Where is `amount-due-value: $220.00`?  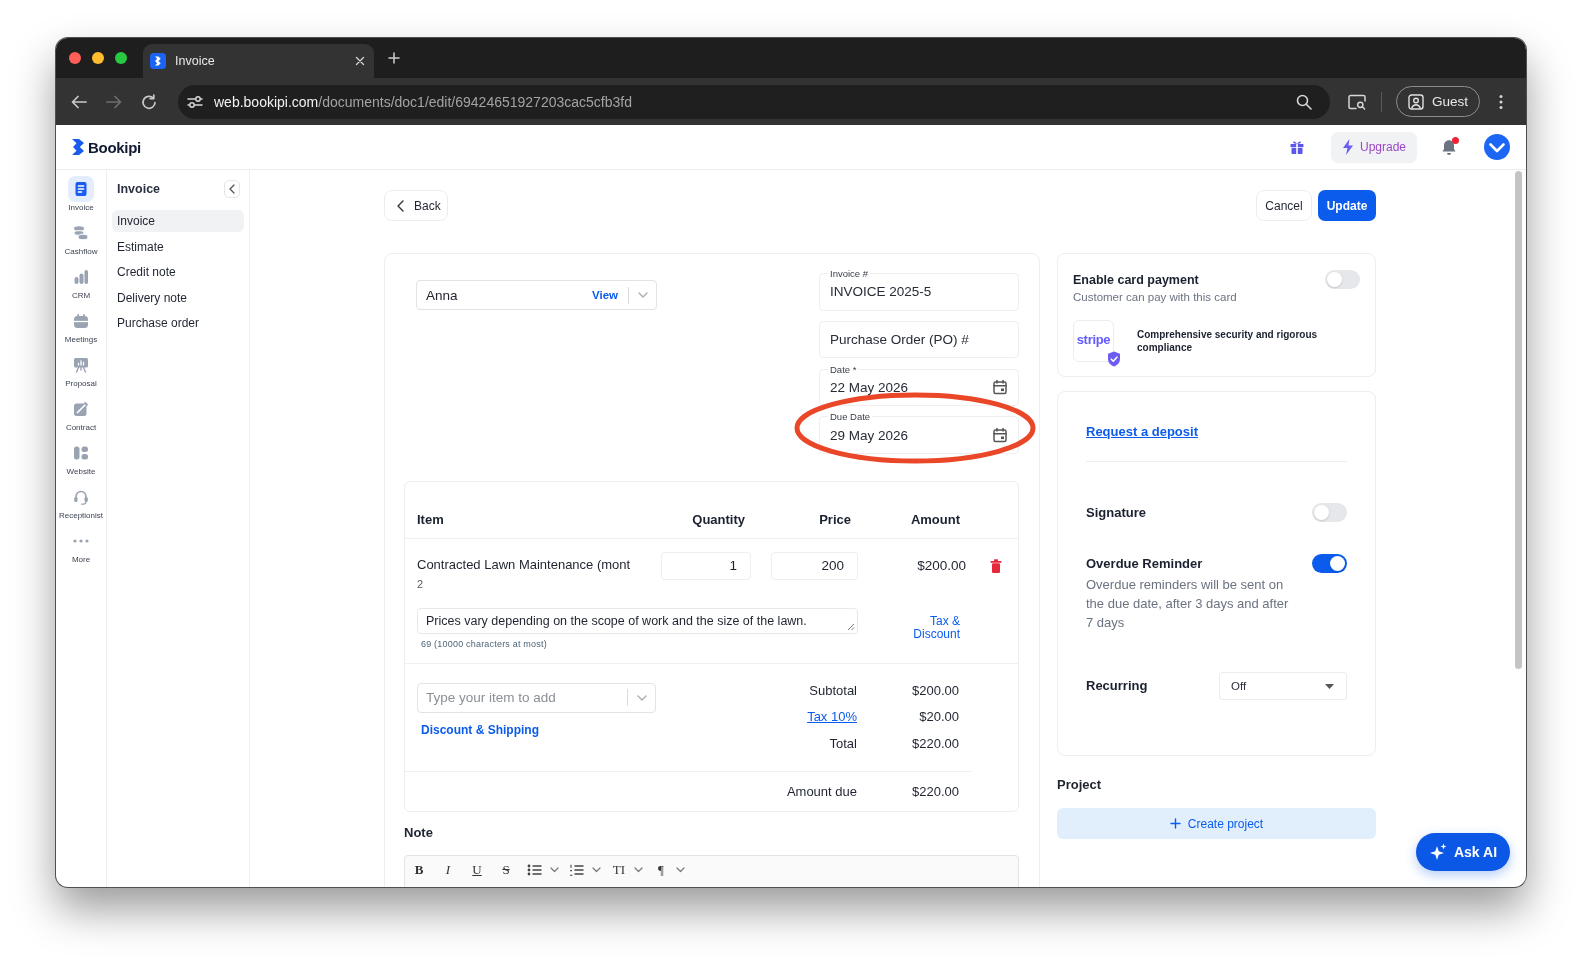
amount-due-value: $220.00 is located at coordinates (935, 791).